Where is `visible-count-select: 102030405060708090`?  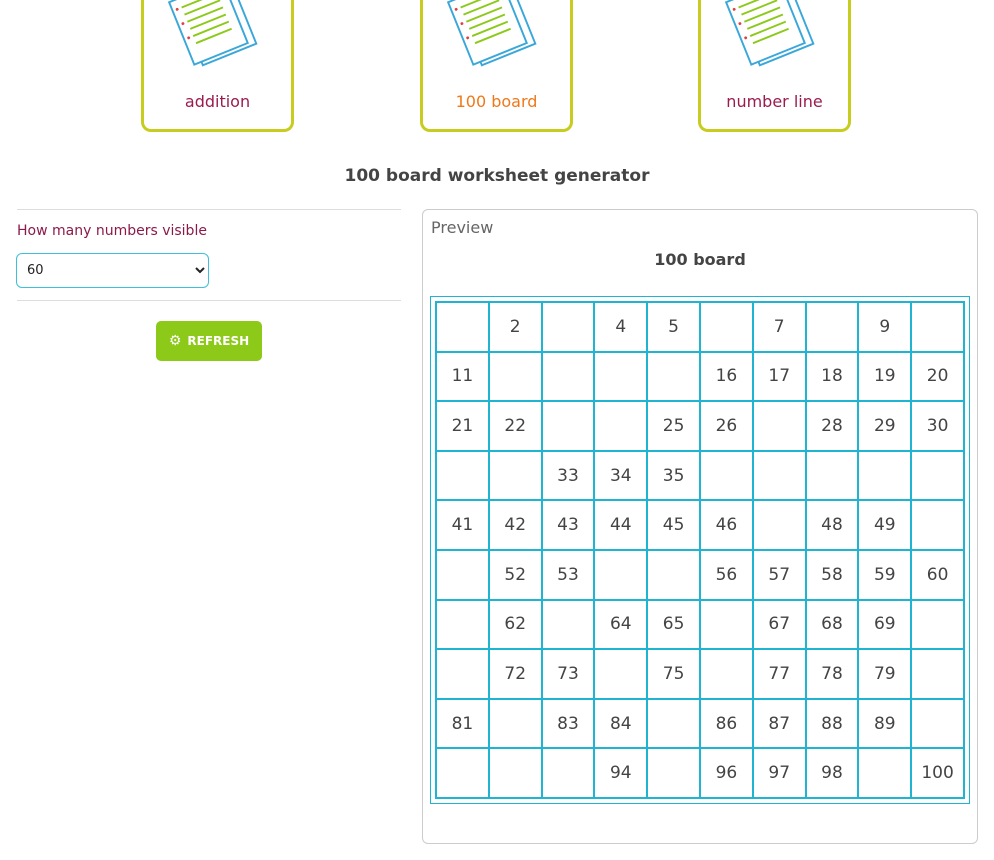 visible-count-select: 102030405060708090 is located at coordinates (112, 270).